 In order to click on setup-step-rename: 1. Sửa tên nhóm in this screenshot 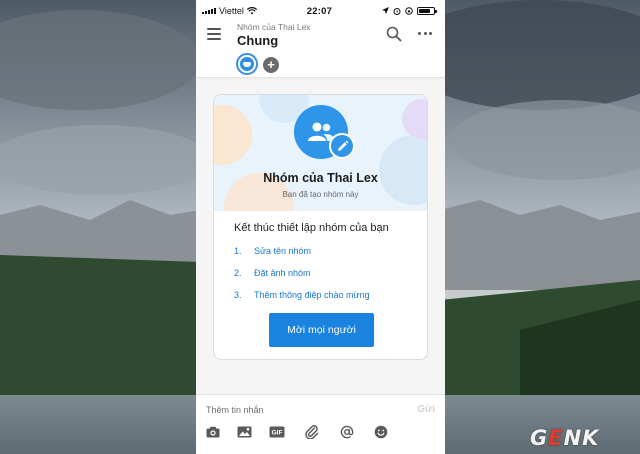, I will do `click(272, 251)`.